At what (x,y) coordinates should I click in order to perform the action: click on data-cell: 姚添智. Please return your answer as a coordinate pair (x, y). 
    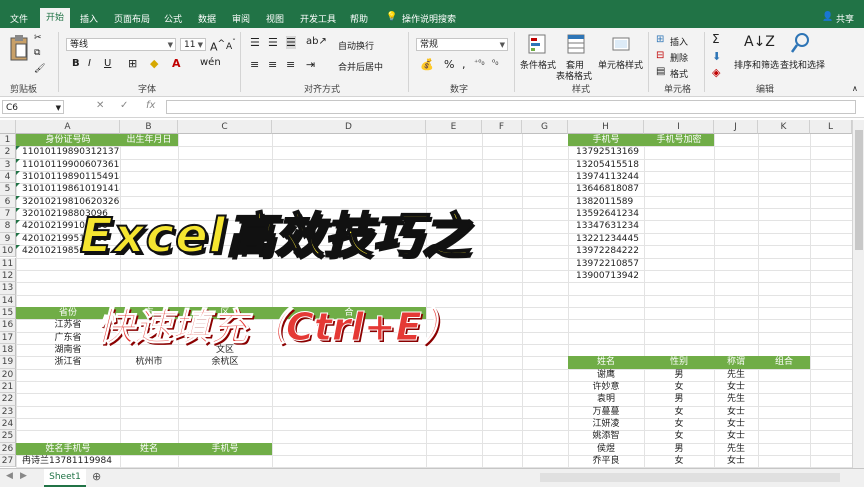
    Looking at the image, I should click on (606, 436).